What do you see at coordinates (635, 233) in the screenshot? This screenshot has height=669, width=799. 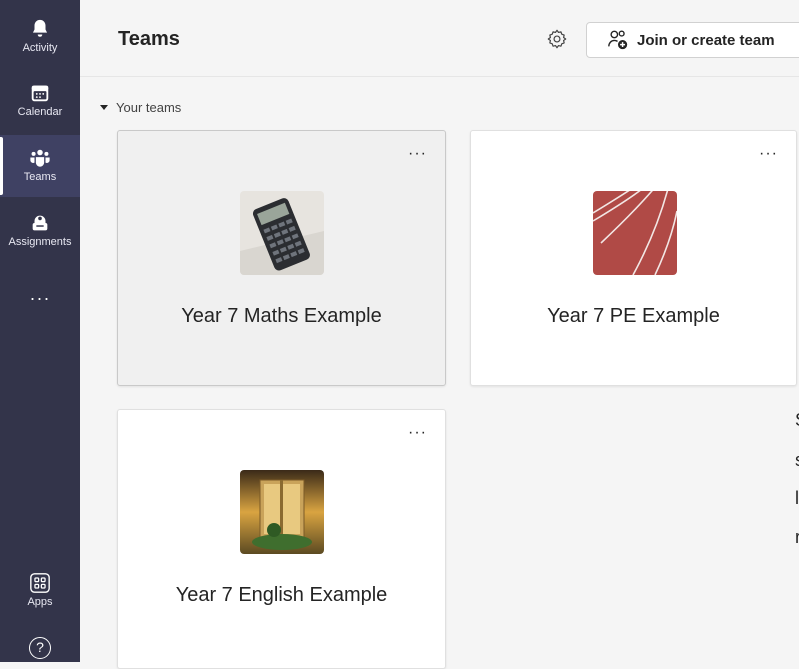 I see `team-image-running-track` at bounding box center [635, 233].